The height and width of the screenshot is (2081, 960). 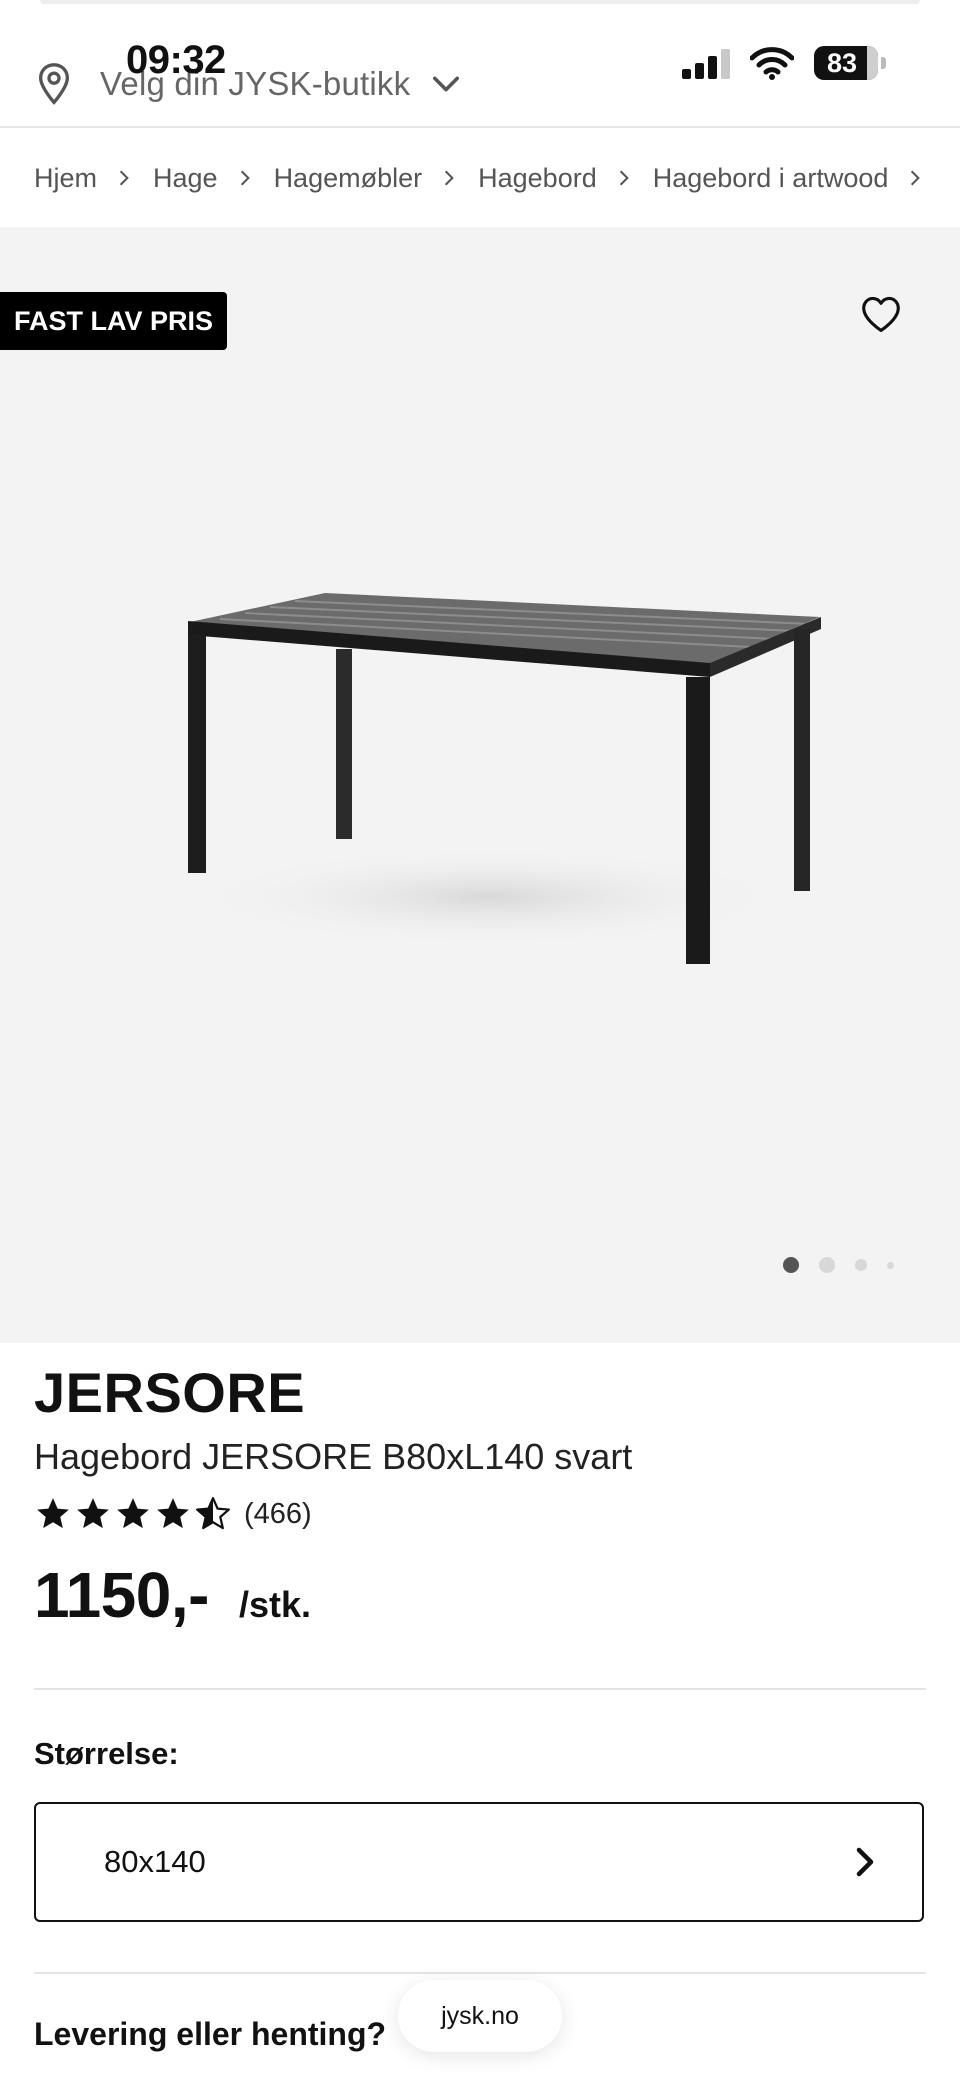 I want to click on chevron-down-icon, so click(x=446, y=84).